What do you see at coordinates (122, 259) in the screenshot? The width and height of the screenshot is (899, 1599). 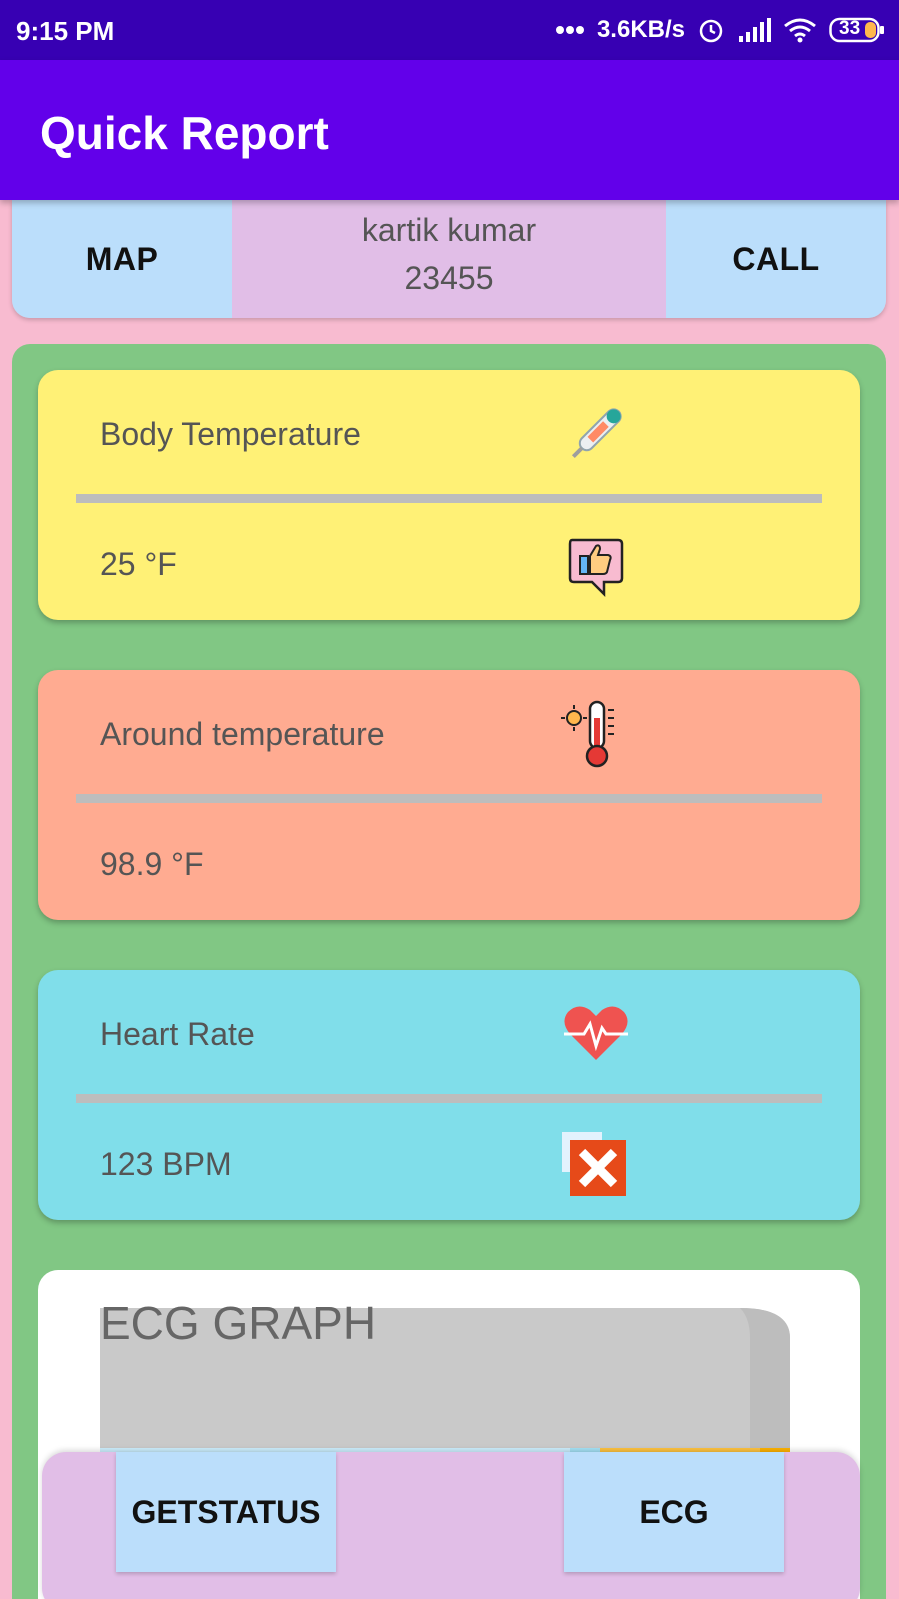 I see `map-button: MAP` at bounding box center [122, 259].